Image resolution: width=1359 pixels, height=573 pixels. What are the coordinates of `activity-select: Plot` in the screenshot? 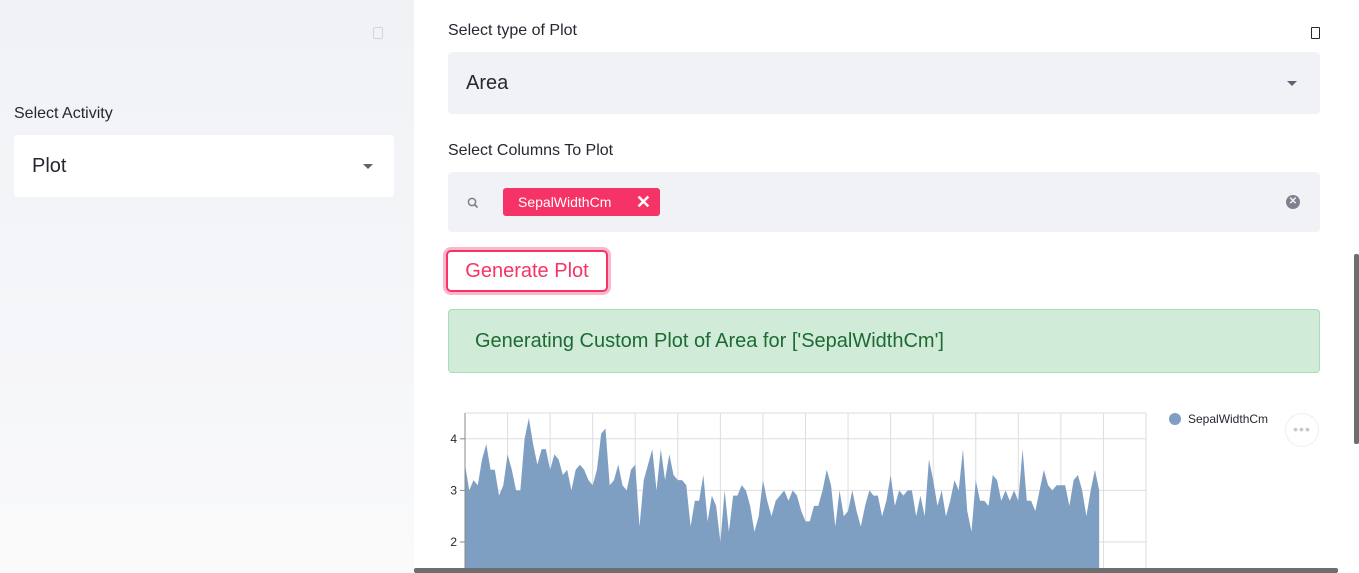 It's located at (204, 166).